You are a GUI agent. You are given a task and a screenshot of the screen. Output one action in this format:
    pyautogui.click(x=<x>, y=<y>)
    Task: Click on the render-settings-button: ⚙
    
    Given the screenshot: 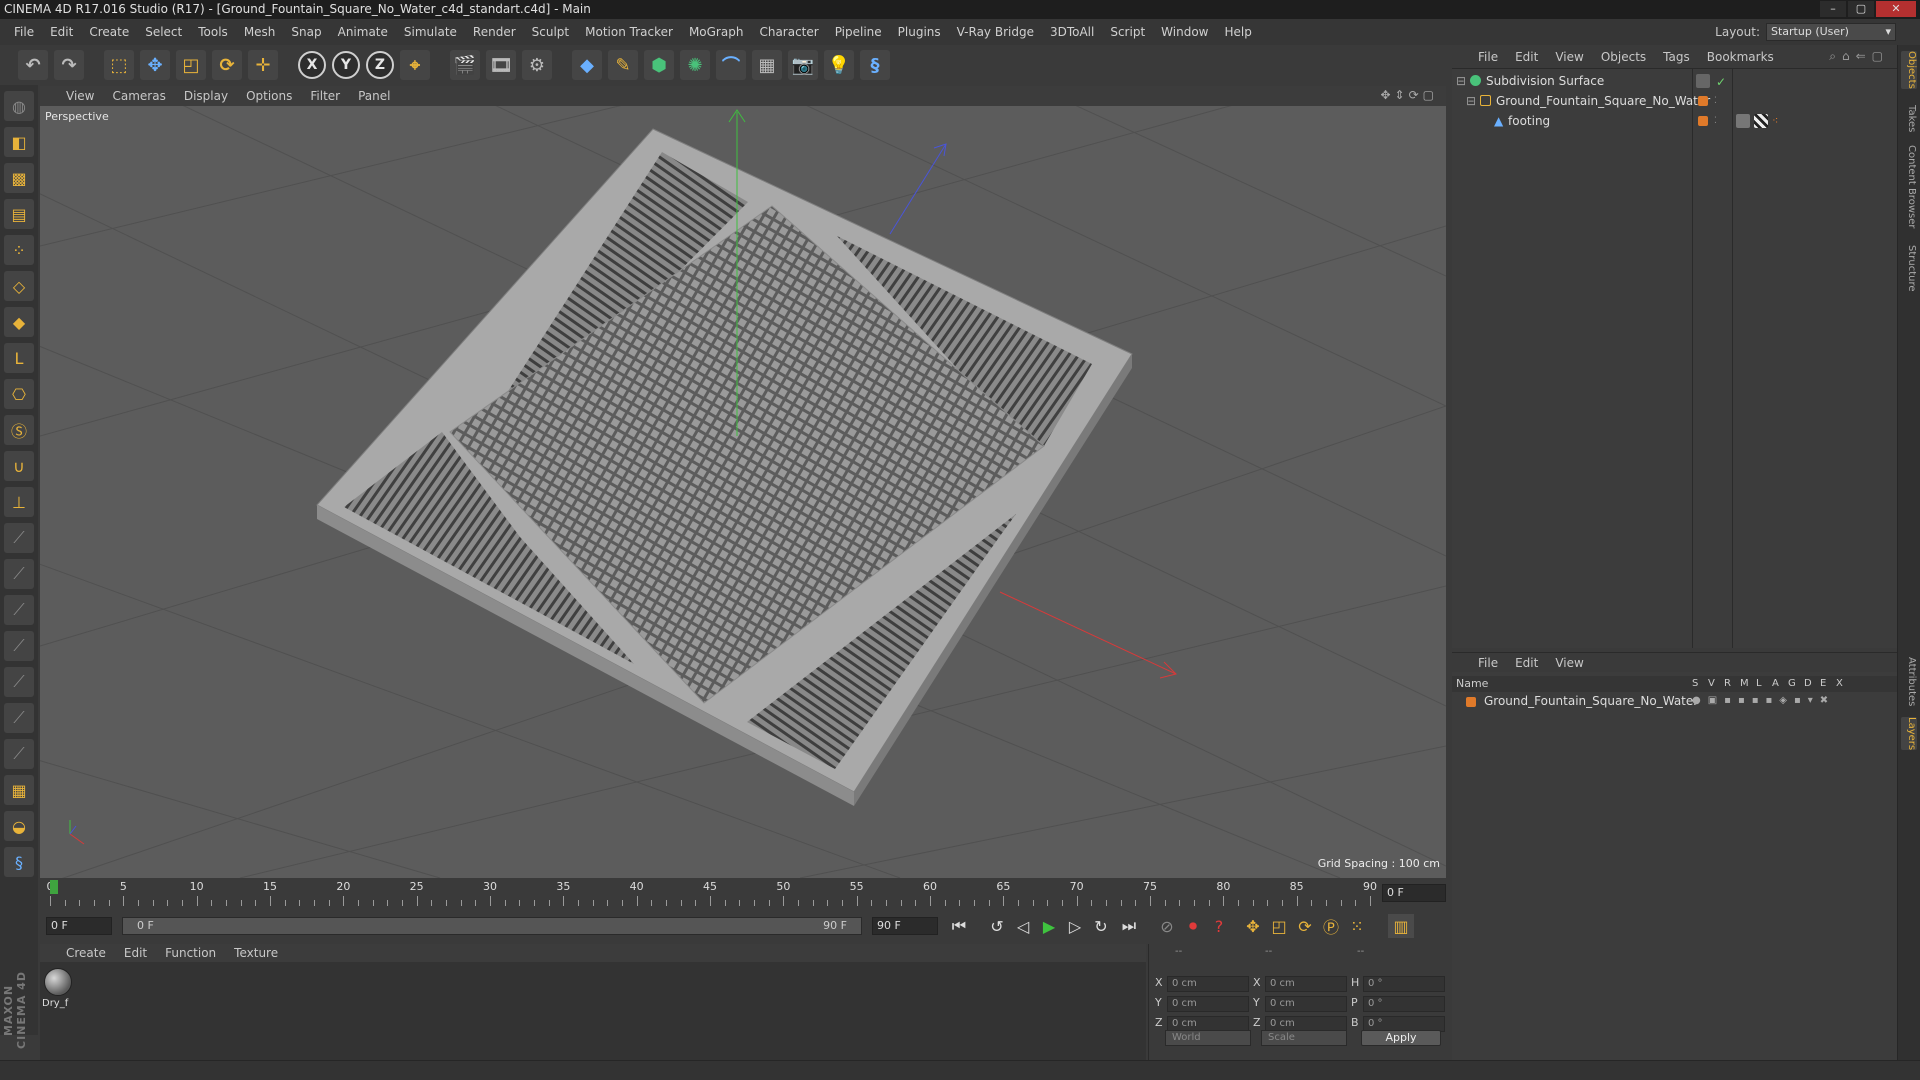 What is the action you would take?
    pyautogui.click(x=537, y=65)
    